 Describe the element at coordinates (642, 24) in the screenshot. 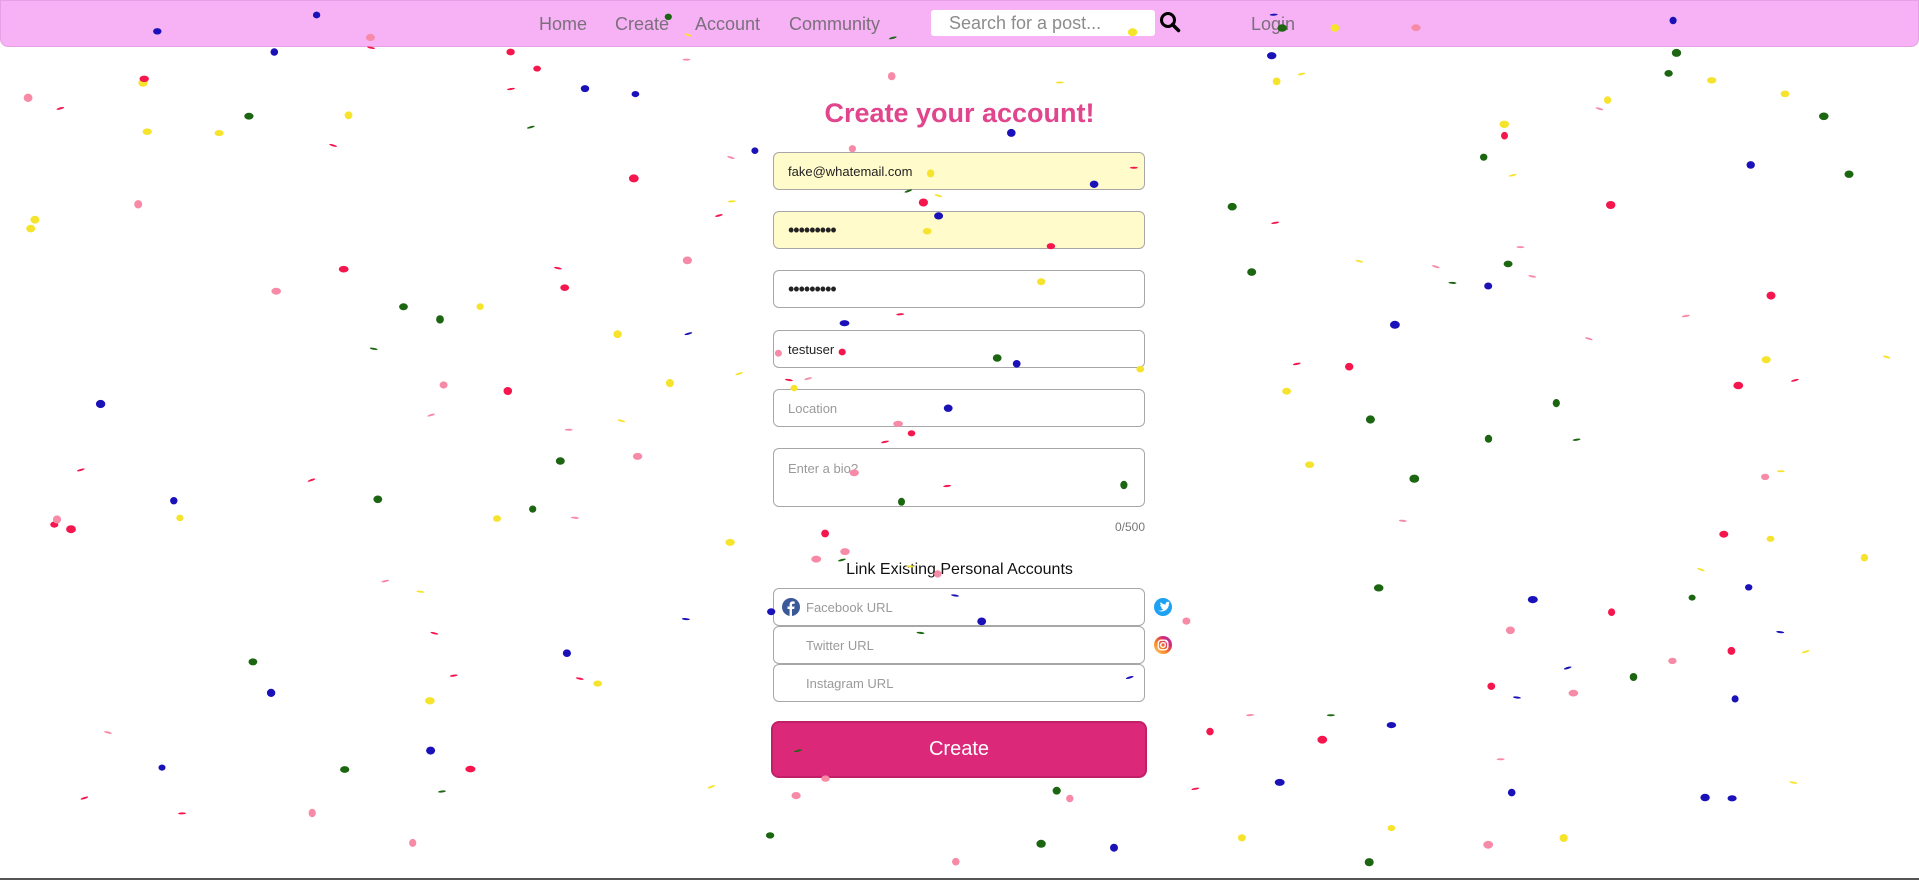

I see `nav-create-link: Create` at that location.